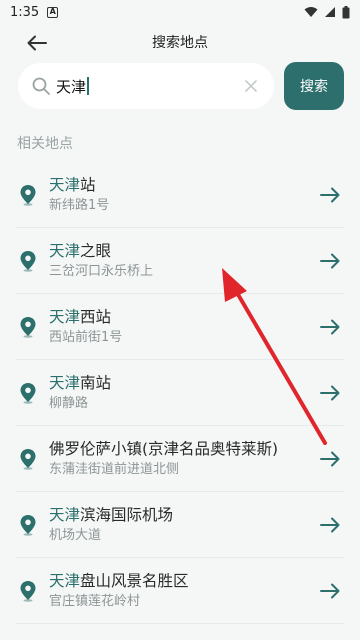 The image size is (360, 640). I want to click on place-name: 天津盘山风景名胜区, so click(183, 581).